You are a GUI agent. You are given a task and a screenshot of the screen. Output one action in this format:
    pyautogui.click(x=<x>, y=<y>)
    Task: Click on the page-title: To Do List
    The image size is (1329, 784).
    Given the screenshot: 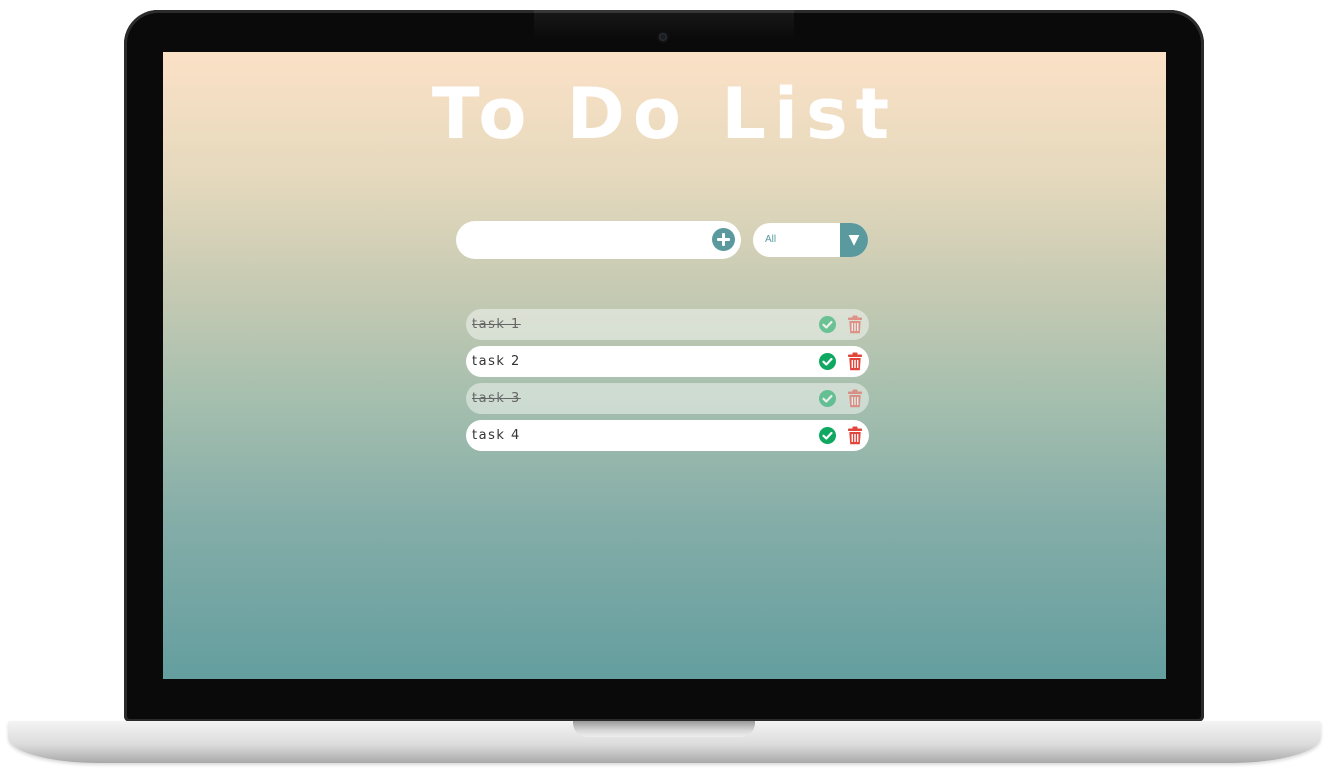 What is the action you would take?
    pyautogui.click(x=664, y=114)
    